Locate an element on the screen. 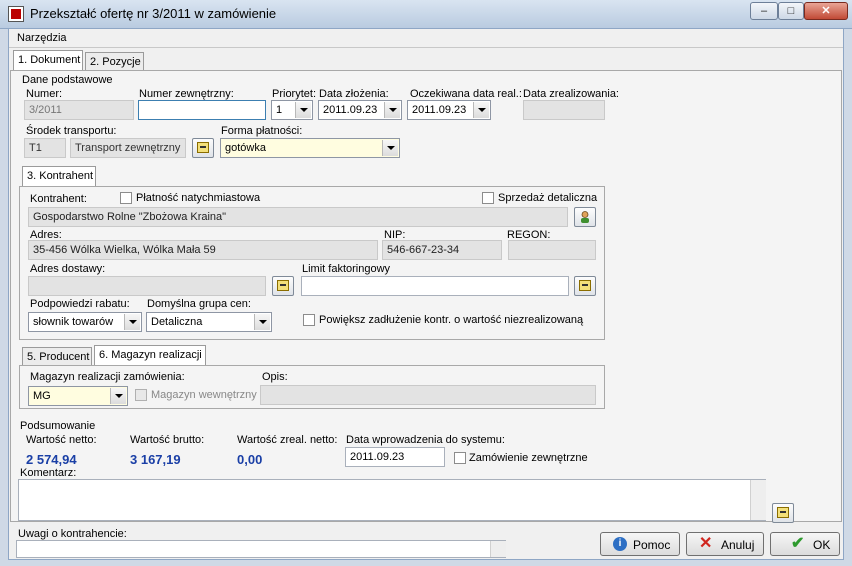 This screenshot has width=852, height=566. magazyn-wewnetrzny-checkbox is located at coordinates (141, 395).